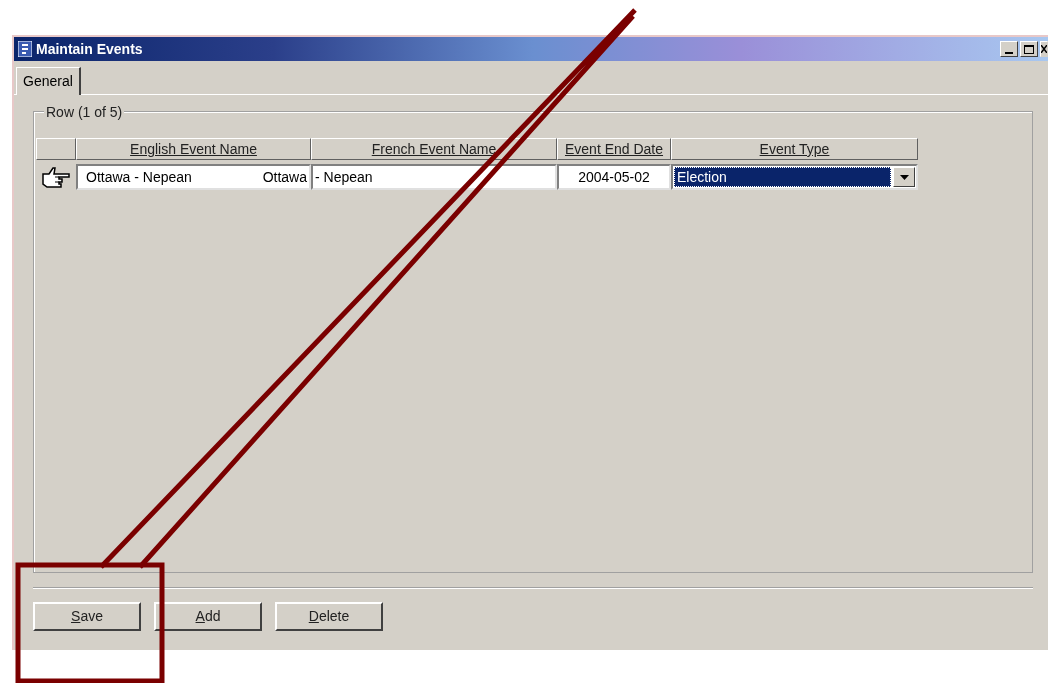 Image resolution: width=1048 pixels, height=683 pixels. What do you see at coordinates (434, 177) in the screenshot?
I see `table-cell: - Nepean` at bounding box center [434, 177].